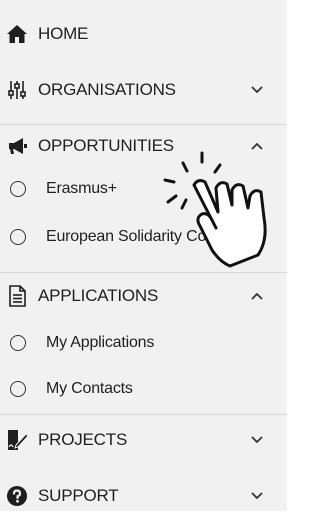  Describe the element at coordinates (17, 496) in the screenshot. I see `question-circle-icon` at that location.